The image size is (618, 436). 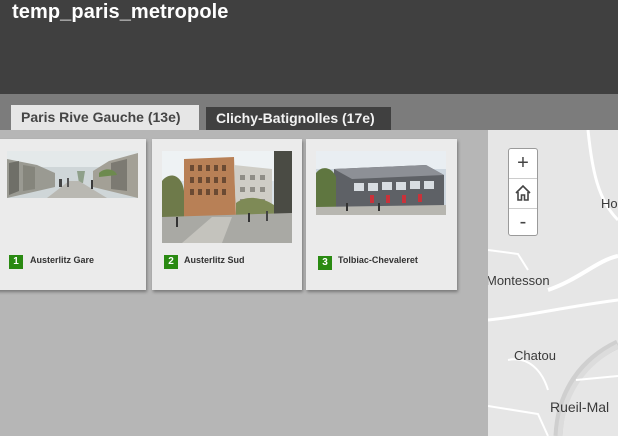 What do you see at coordinates (609, 203) in the screenshot?
I see `map-label-ho: Ho` at bounding box center [609, 203].